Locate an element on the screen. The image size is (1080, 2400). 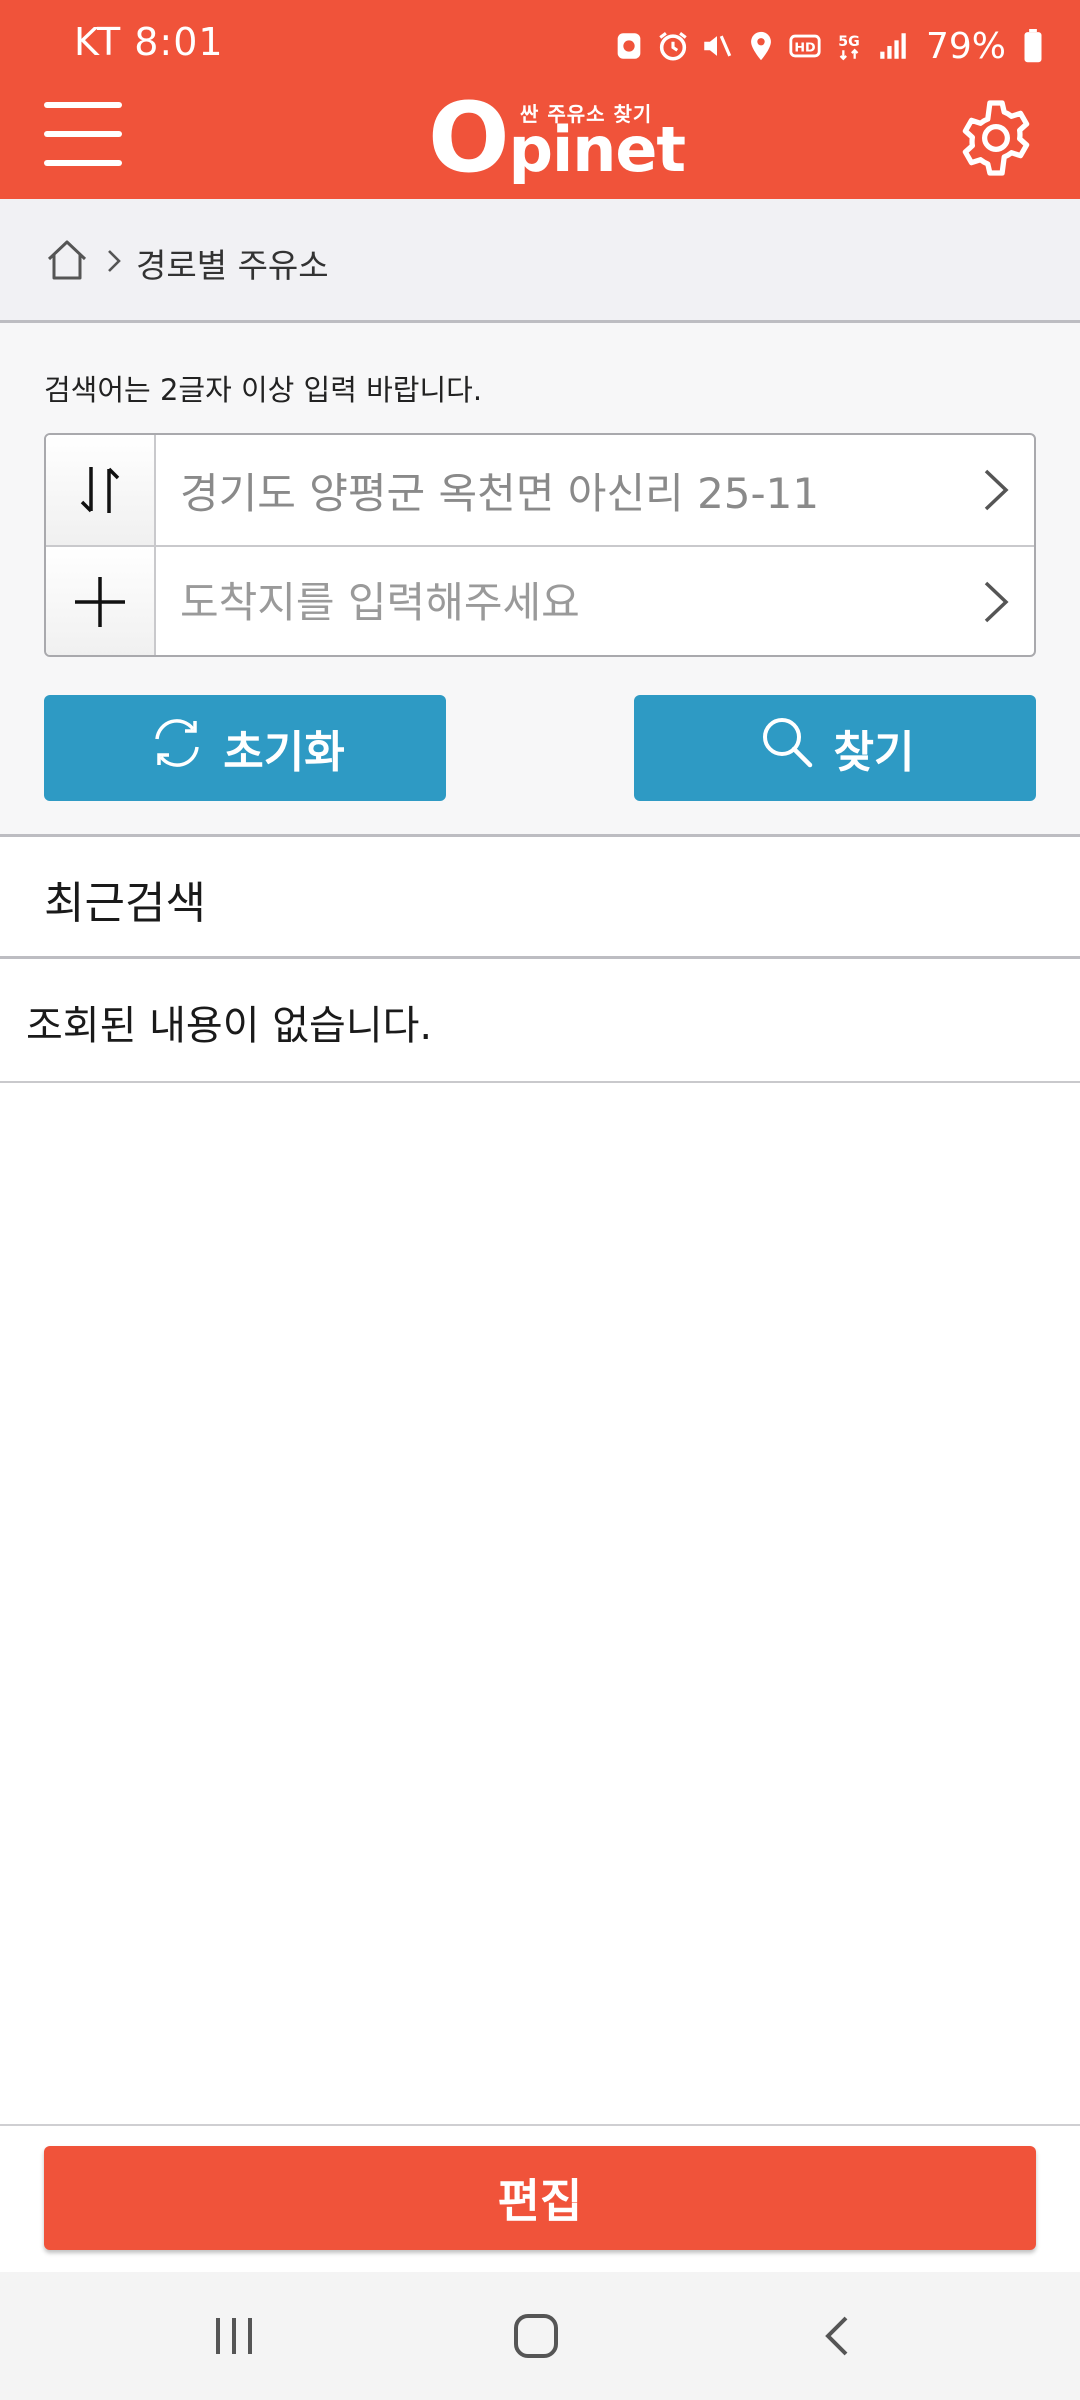
find-button: 찾기 is located at coordinates (835, 748).